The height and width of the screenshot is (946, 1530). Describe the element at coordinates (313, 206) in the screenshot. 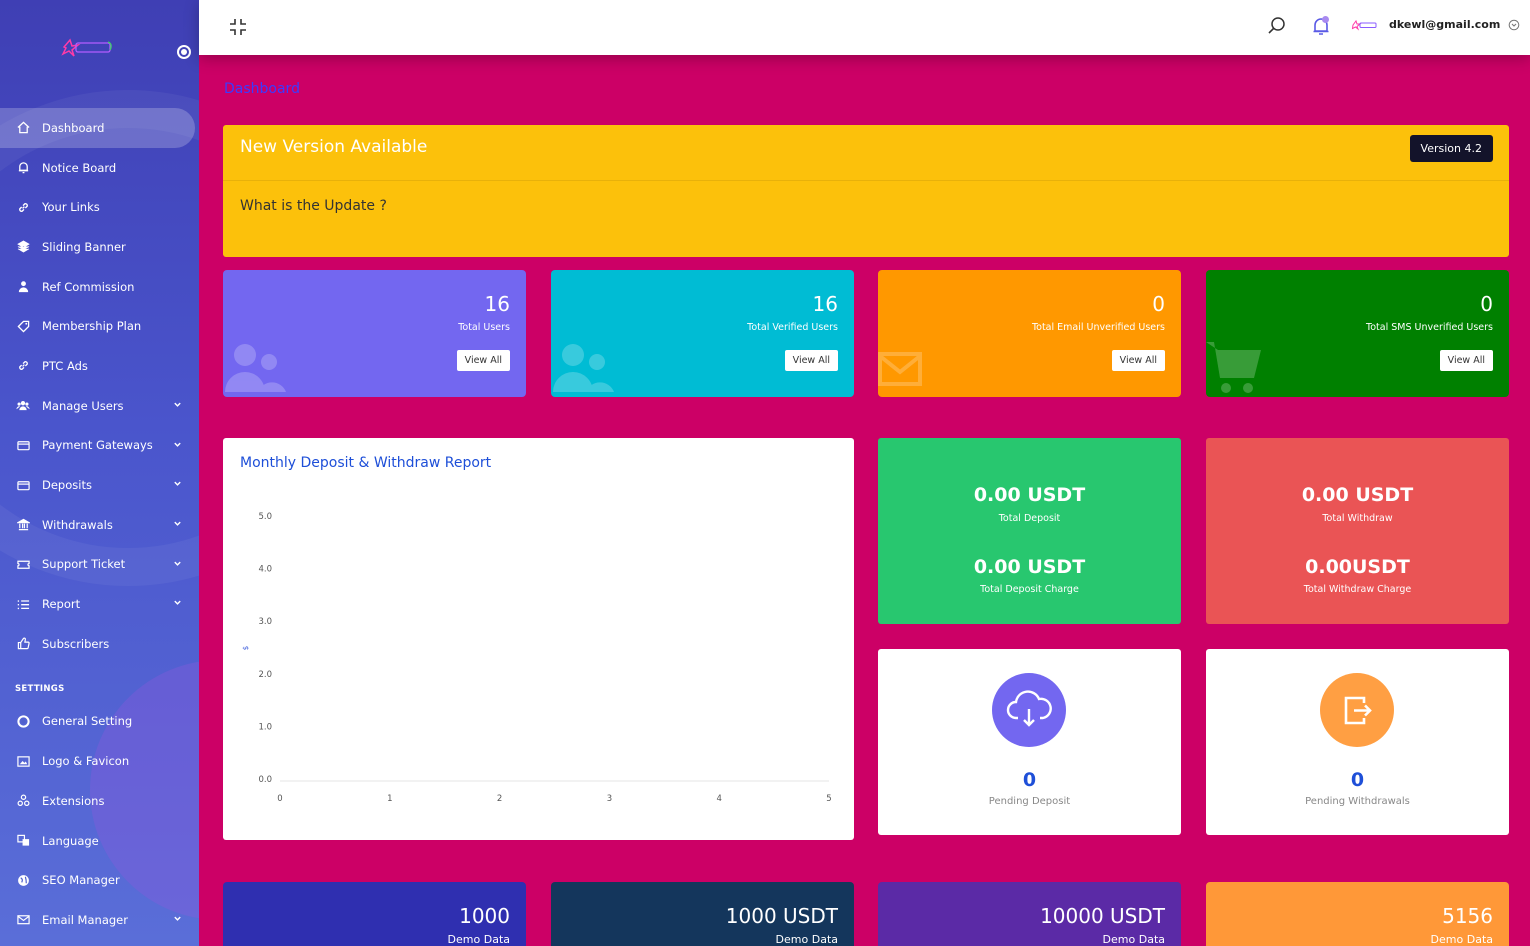

I see `update-question: What is the Update ?` at that location.